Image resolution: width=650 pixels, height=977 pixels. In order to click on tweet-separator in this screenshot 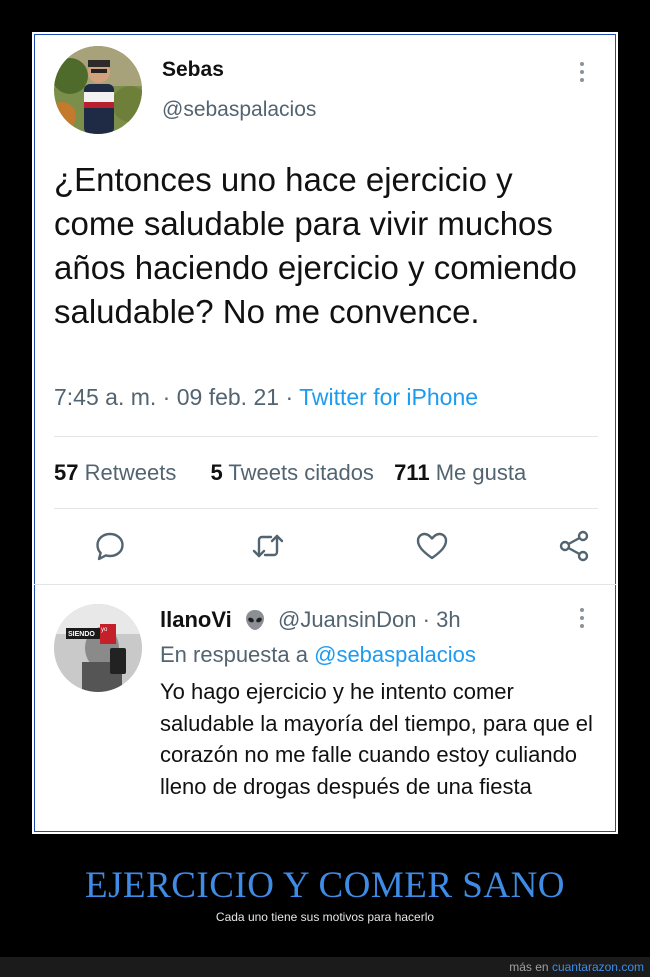, I will do `click(325, 584)`.